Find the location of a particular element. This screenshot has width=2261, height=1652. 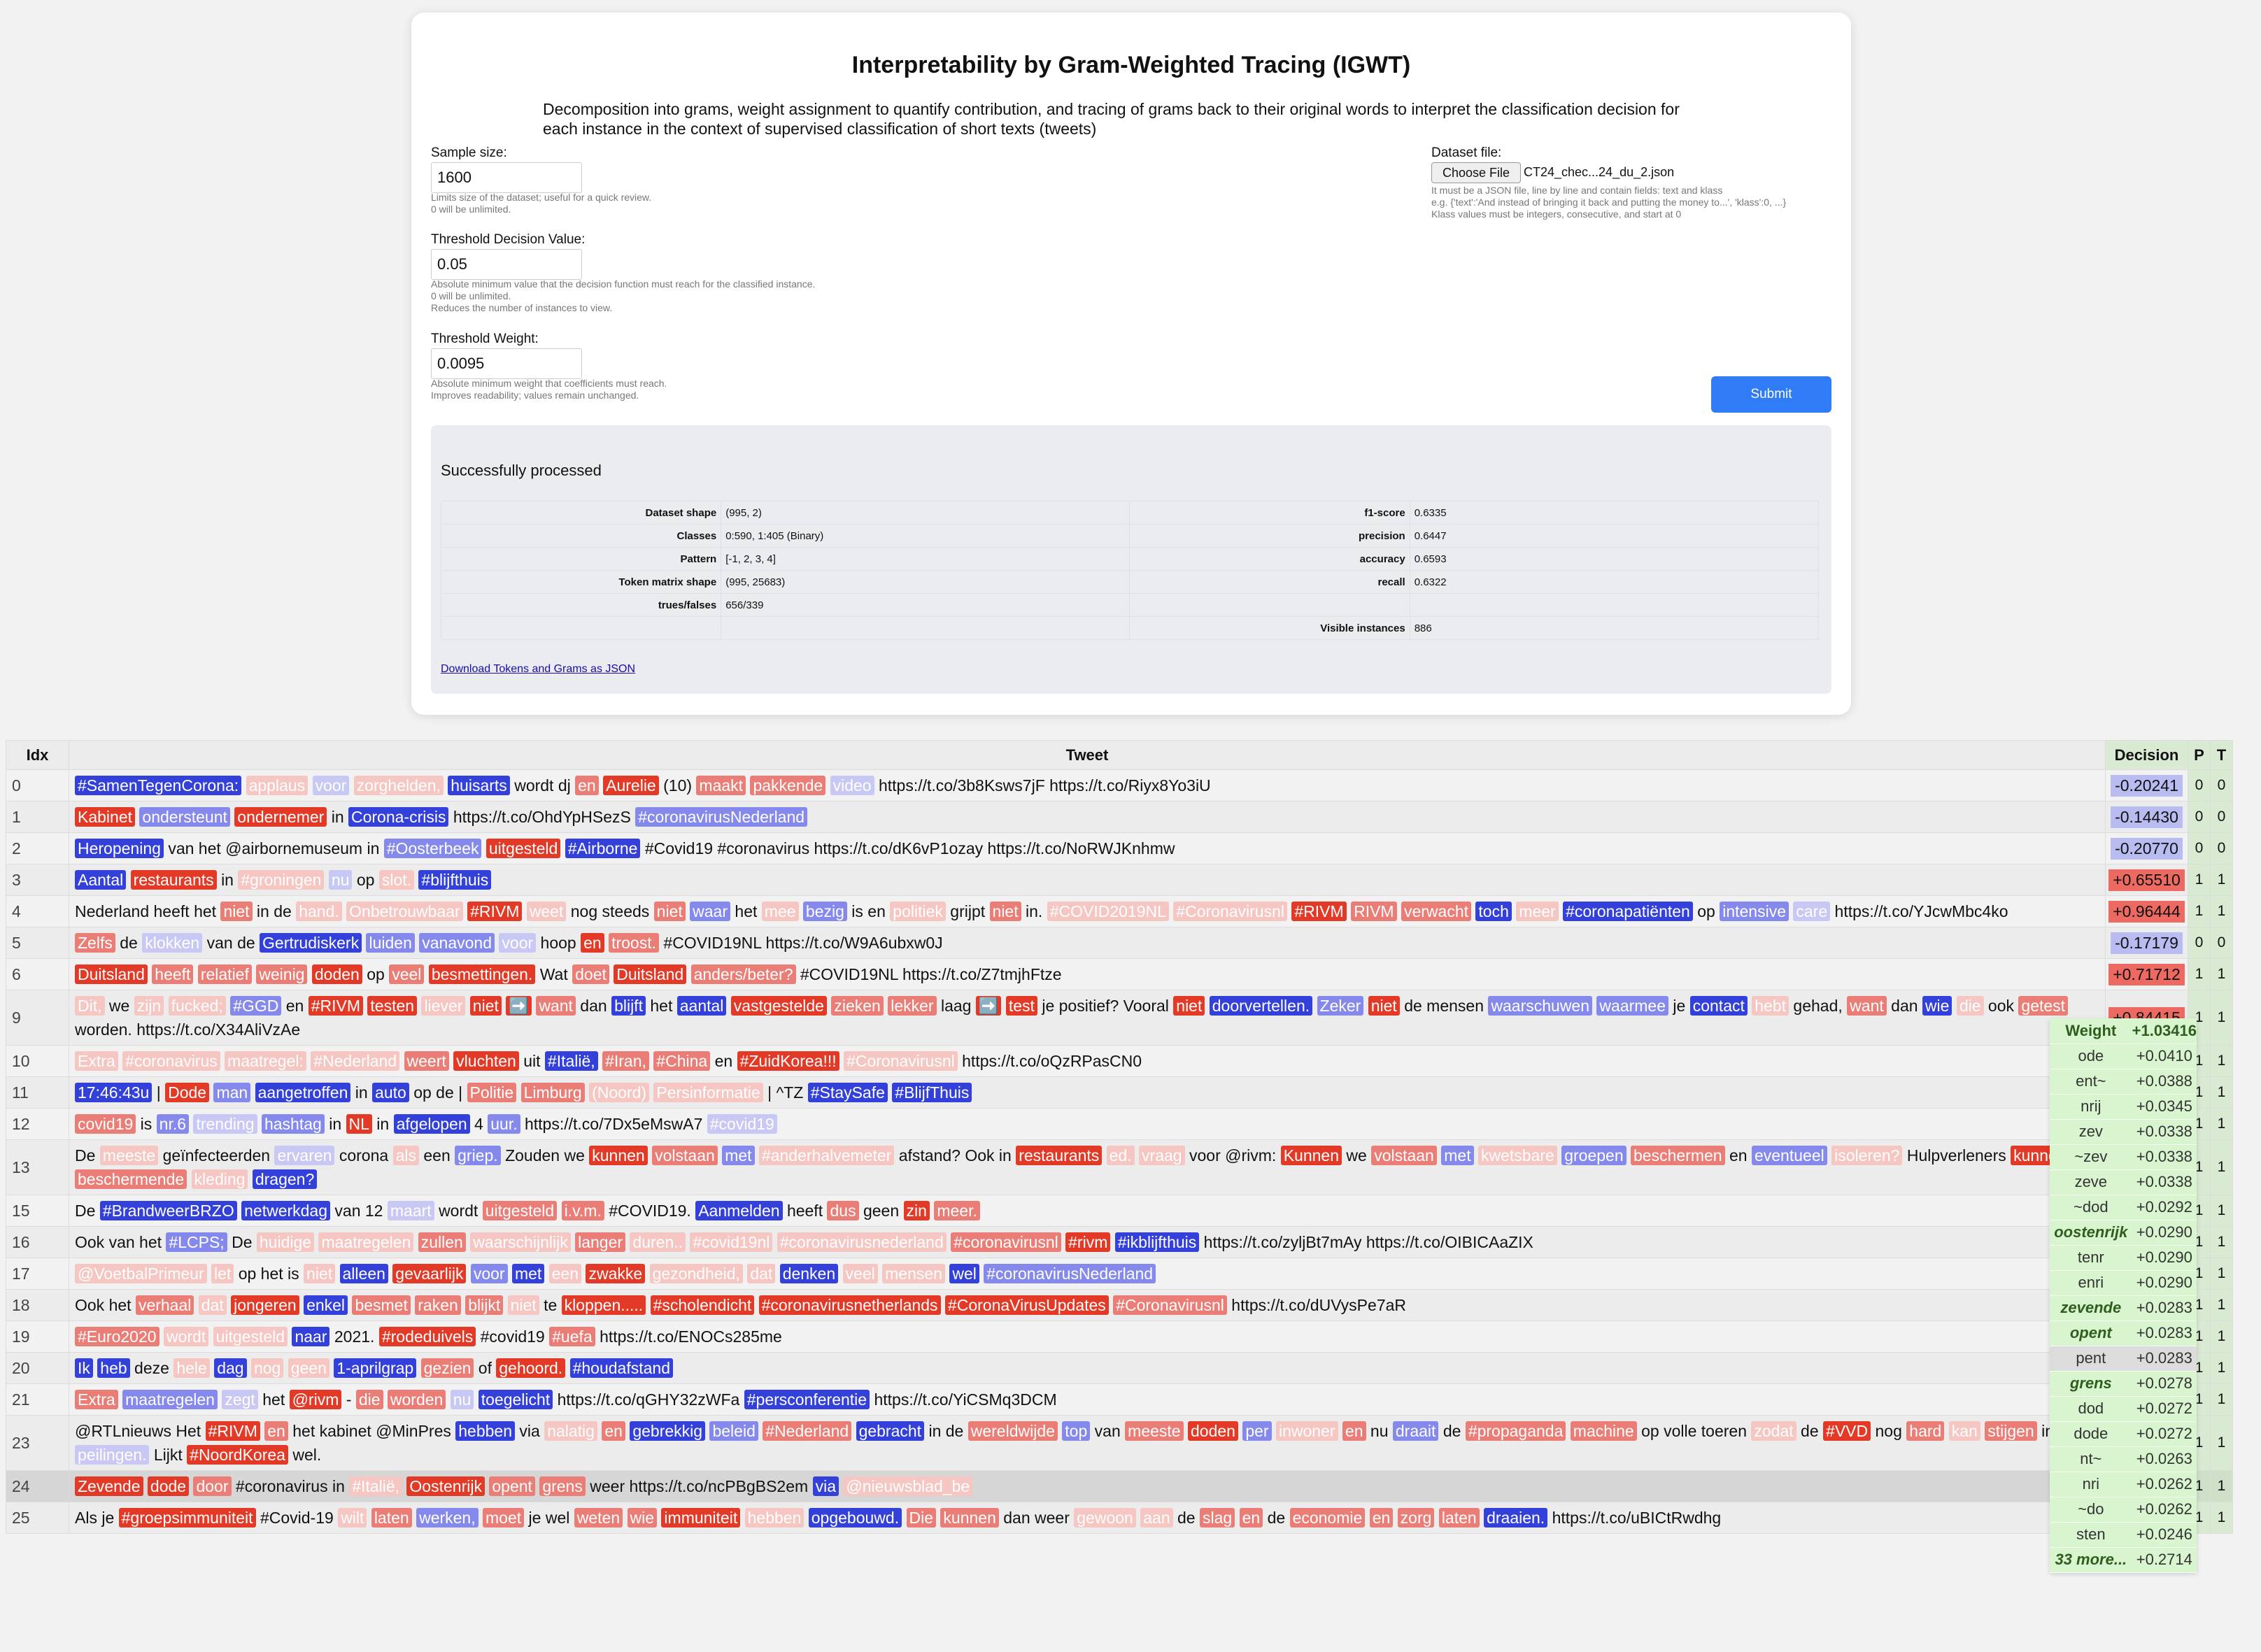

weighted-word: #NoordKorea is located at coordinates (237, 1455).